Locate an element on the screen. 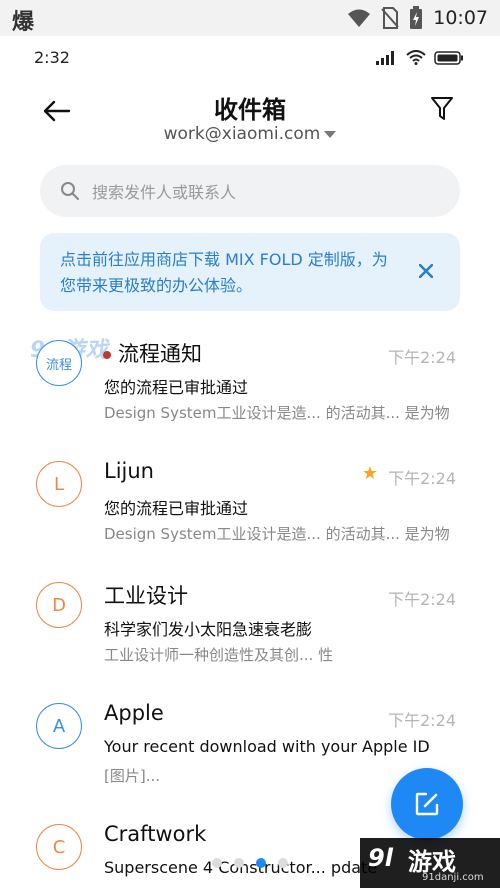 The image size is (500, 888). mail-sender: Lijun is located at coordinates (129, 471).